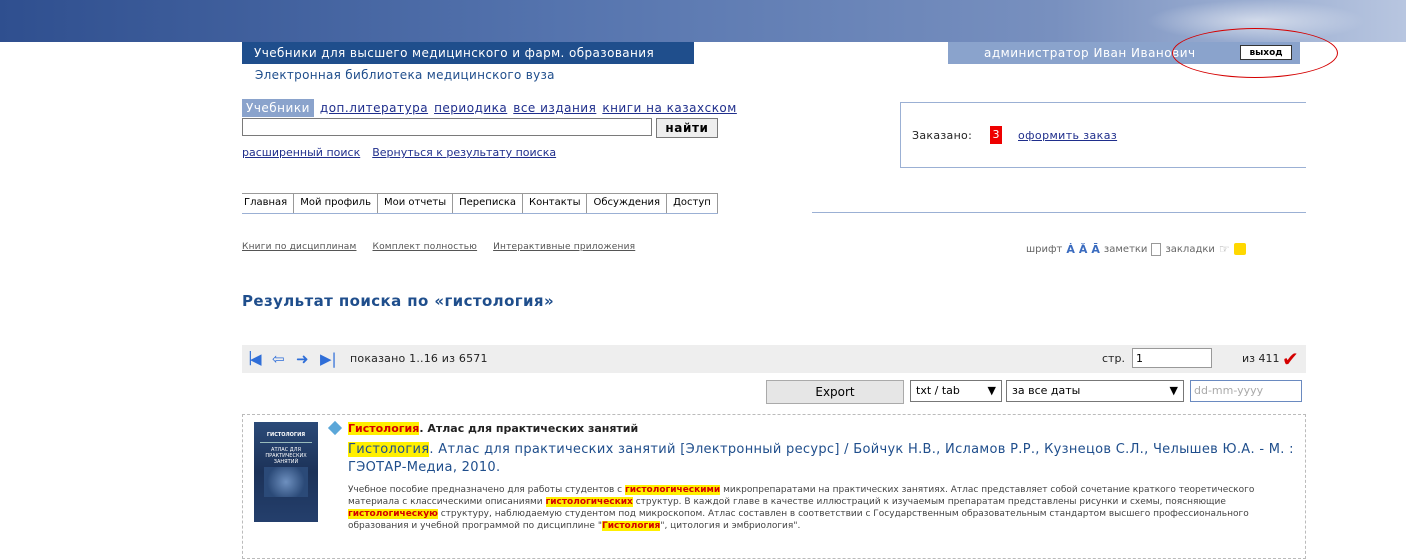 The height and width of the screenshot is (559, 1406). I want to click on format-value: txt / tab, so click(938, 390).